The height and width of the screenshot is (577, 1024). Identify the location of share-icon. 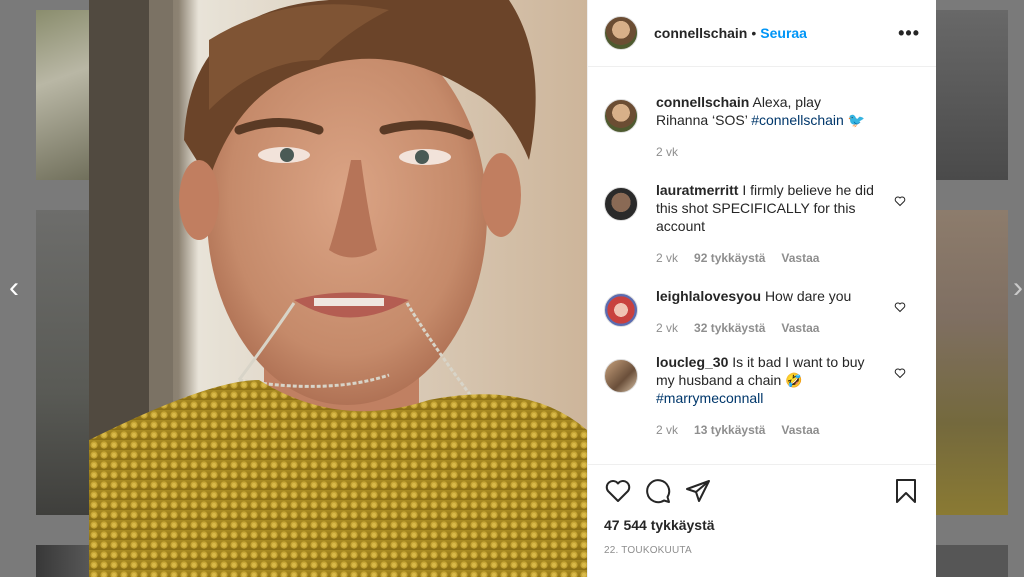
(698, 491).